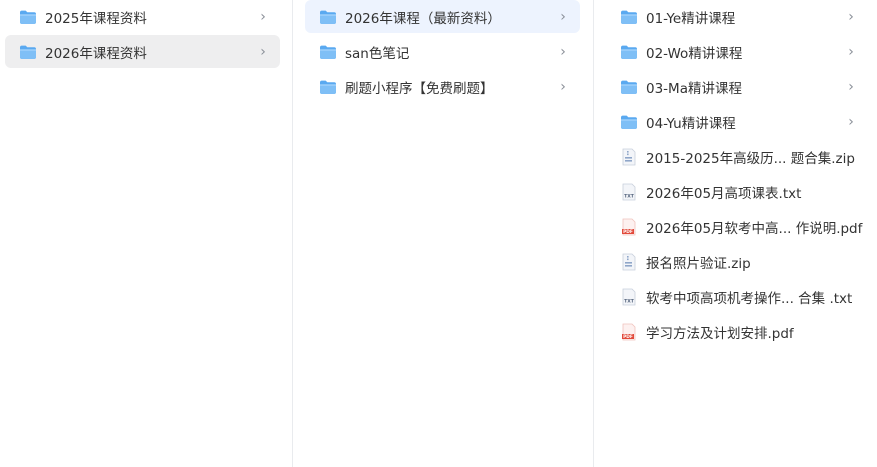  What do you see at coordinates (749, 298) in the screenshot?
I see `item-label: 软考中项高项机考操作... 合集 .txt` at bounding box center [749, 298].